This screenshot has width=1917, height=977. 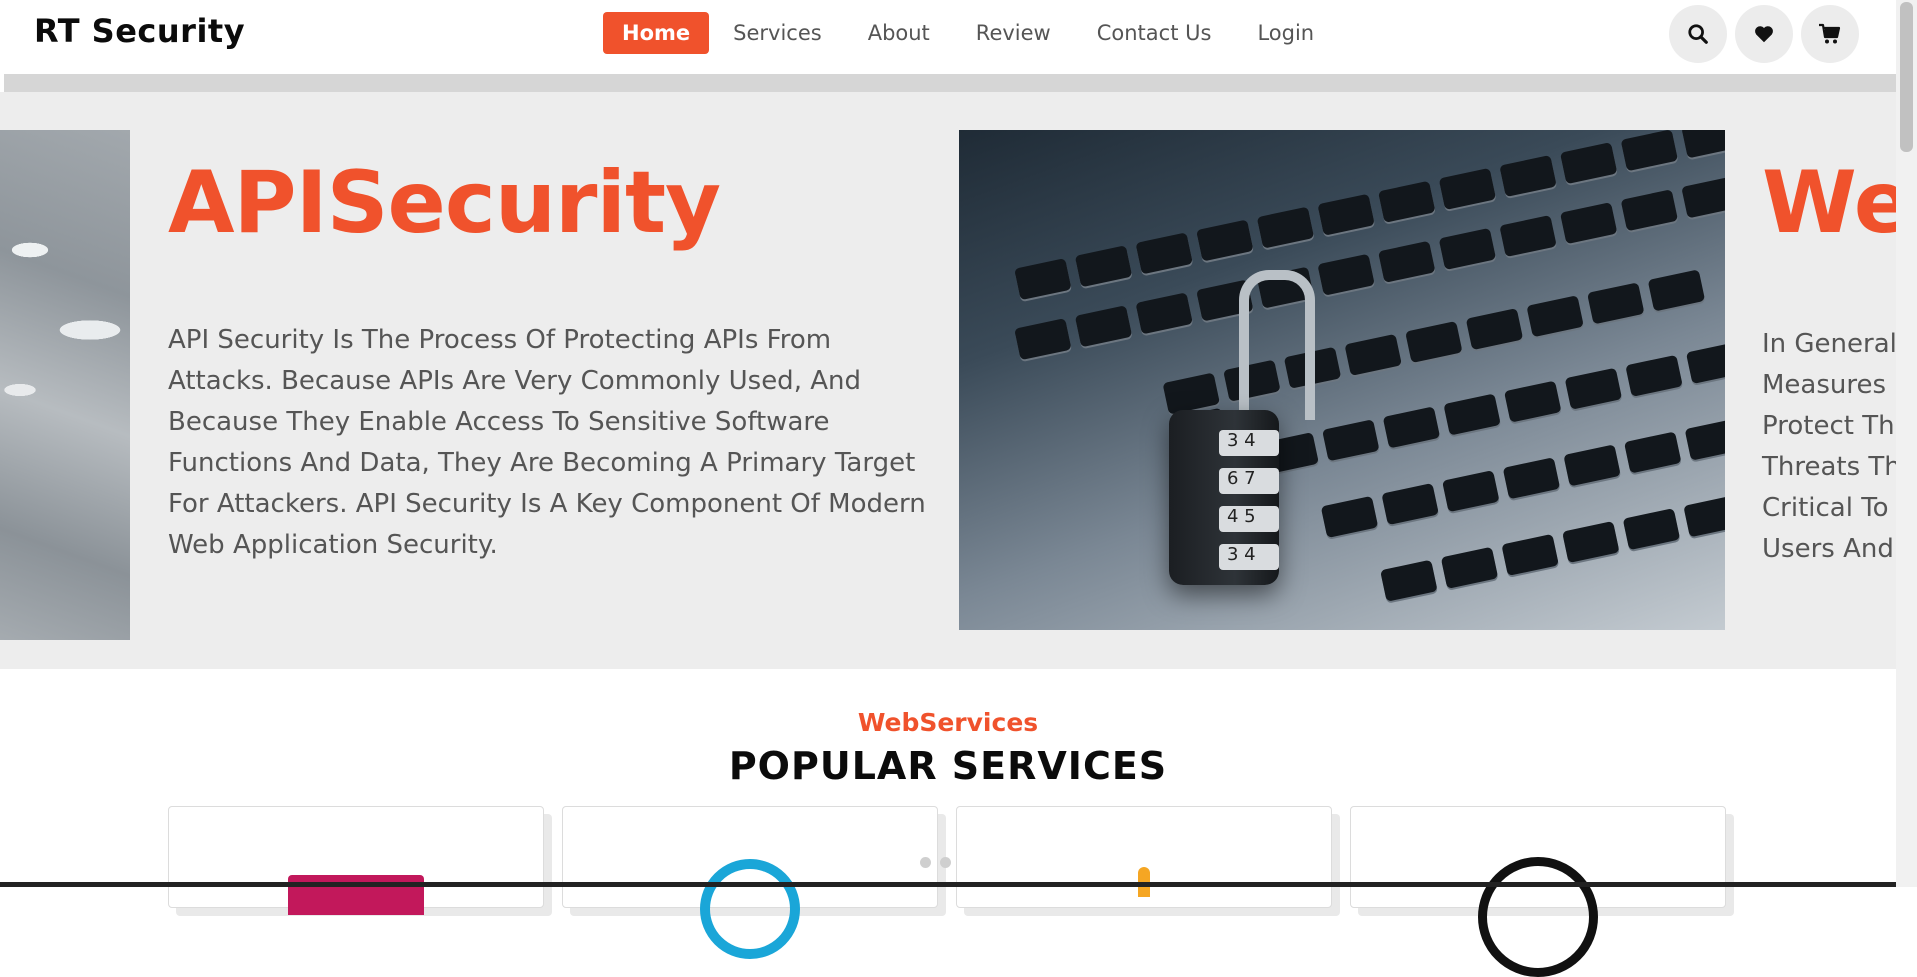 I want to click on search-icon, so click(x=1698, y=34).